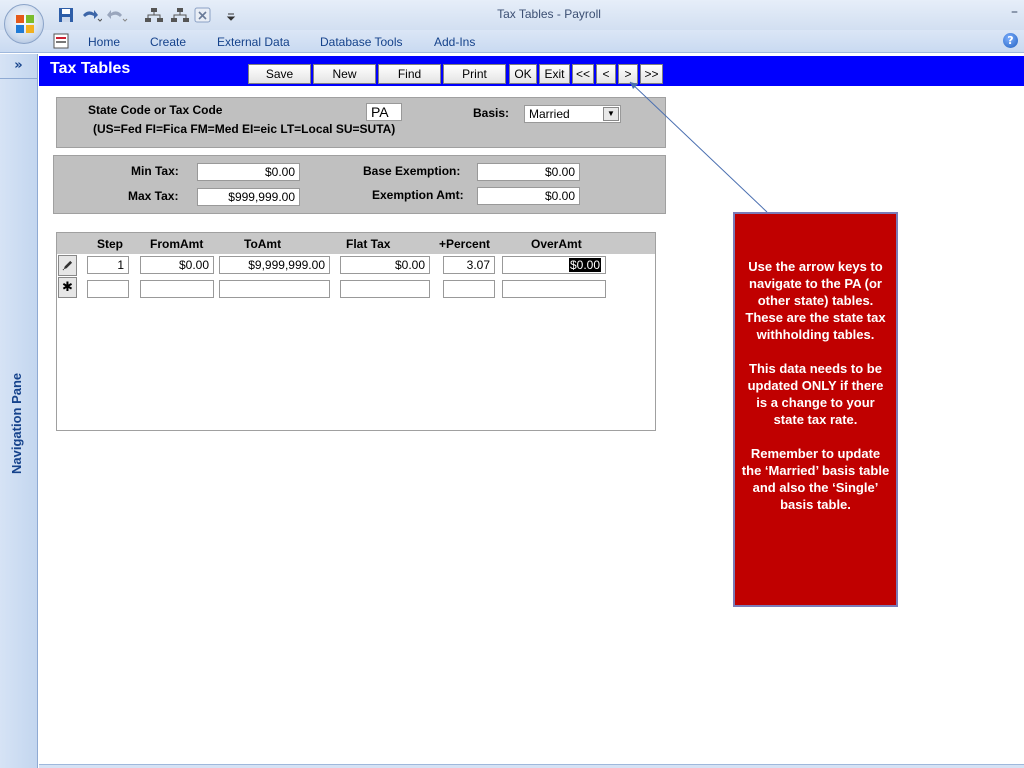 The width and height of the screenshot is (1024, 768). Describe the element at coordinates (177, 244) in the screenshot. I see `column-header-fromamt: FromAmt` at that location.